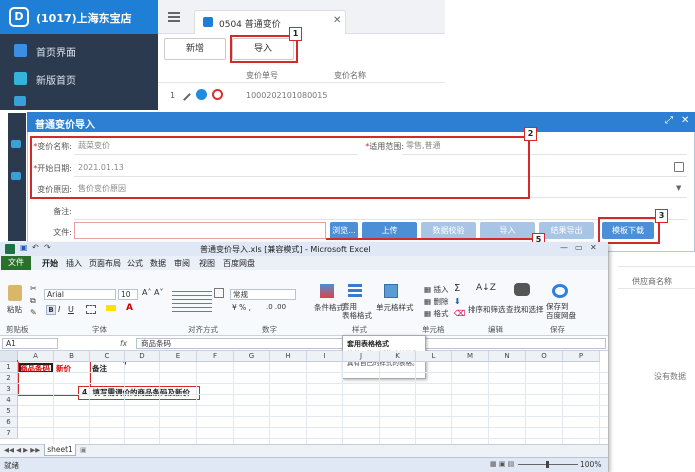  What do you see at coordinates (502, 464) in the screenshot?
I see `view-mode-icons: ▦ ▣ ▤` at bounding box center [502, 464].